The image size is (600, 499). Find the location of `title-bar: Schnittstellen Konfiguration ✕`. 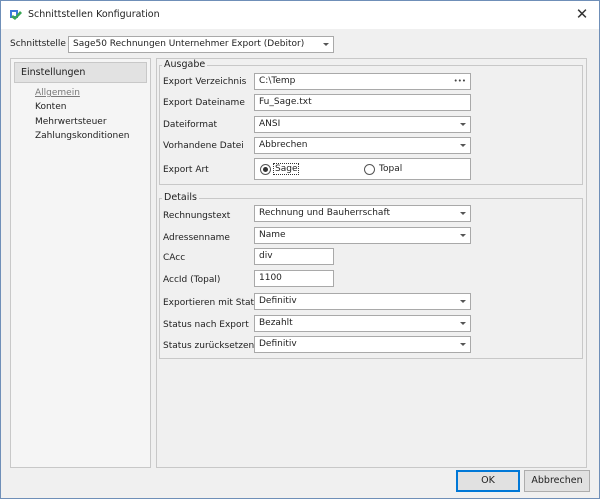

title-bar: Schnittstellen Konfiguration ✕ is located at coordinates (300, 15).